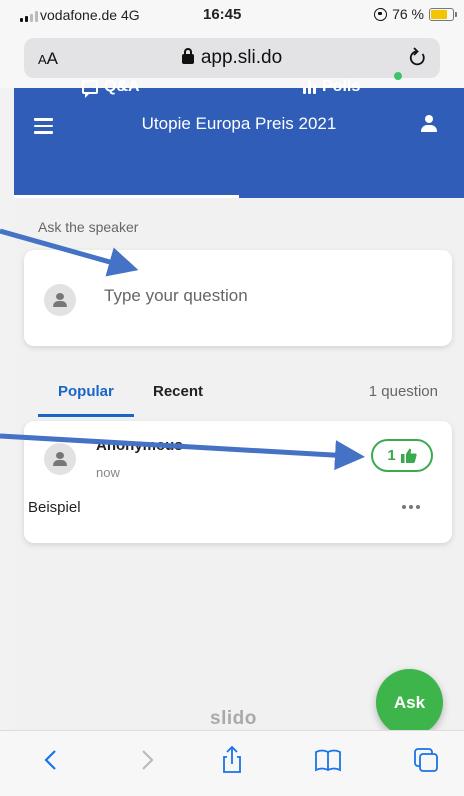 Image resolution: width=464 pixels, height=796 pixels. Describe the element at coordinates (408, 14) in the screenshot. I see `battery-percent: 76 %` at that location.